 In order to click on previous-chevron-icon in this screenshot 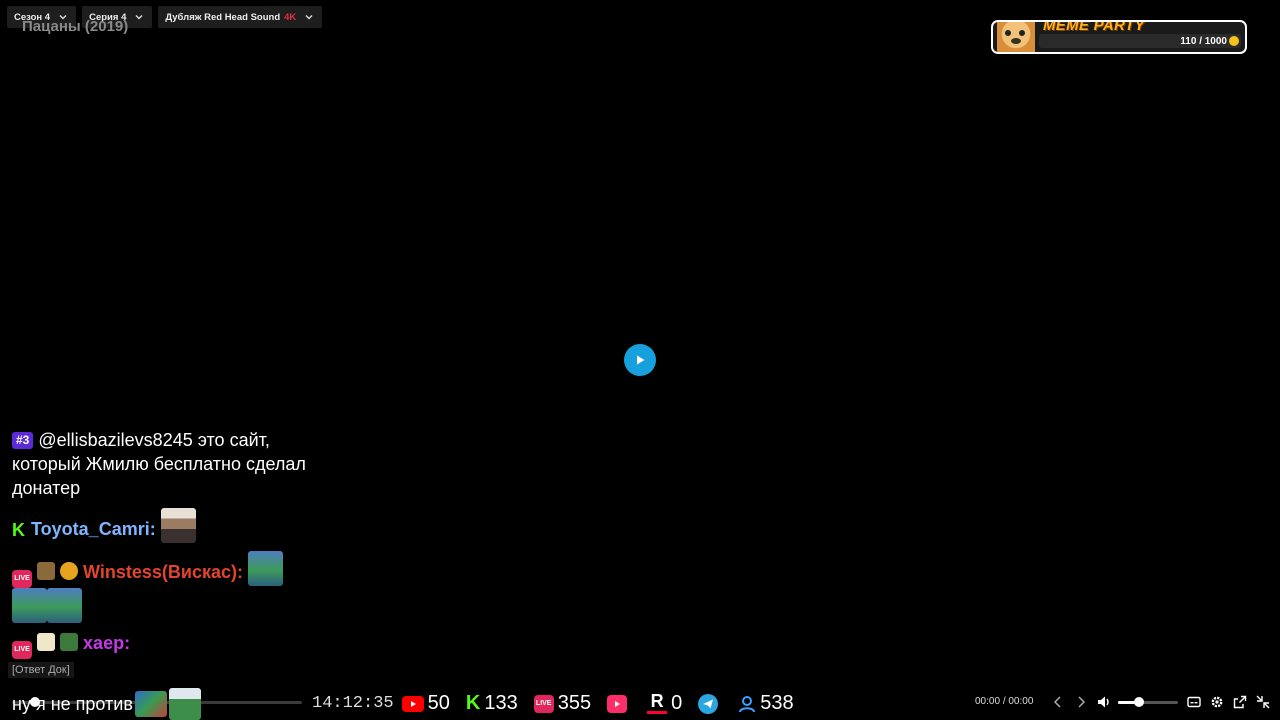, I will do `click(1058, 702)`.